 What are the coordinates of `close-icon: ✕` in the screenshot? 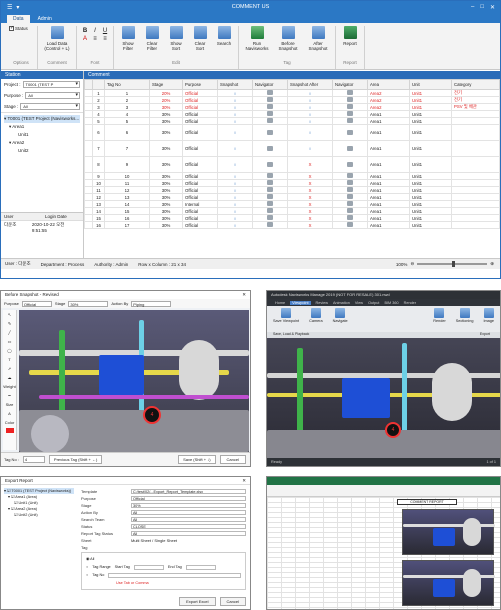 It's located at (246, 480).